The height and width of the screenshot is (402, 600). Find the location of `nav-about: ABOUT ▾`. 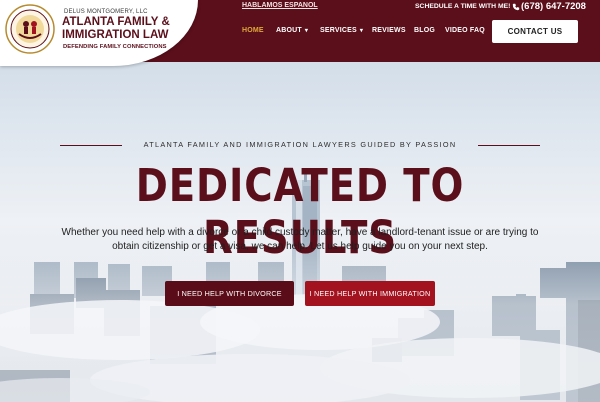

nav-about: ABOUT ▾ is located at coordinates (292, 30).